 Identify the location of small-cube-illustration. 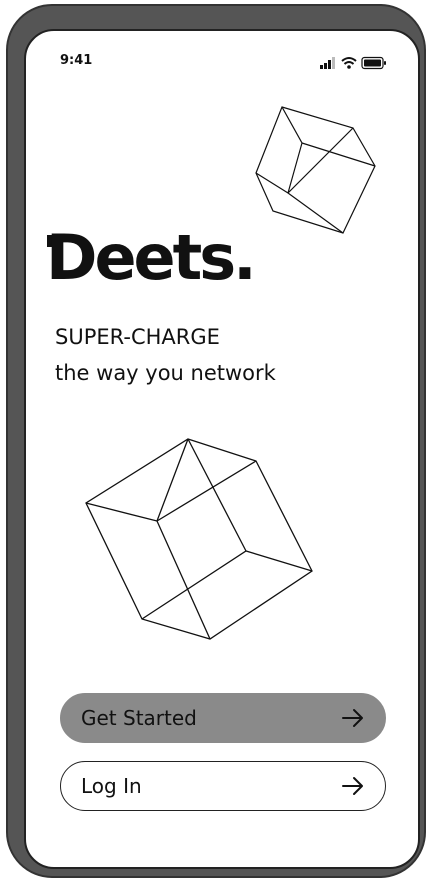
(315, 170).